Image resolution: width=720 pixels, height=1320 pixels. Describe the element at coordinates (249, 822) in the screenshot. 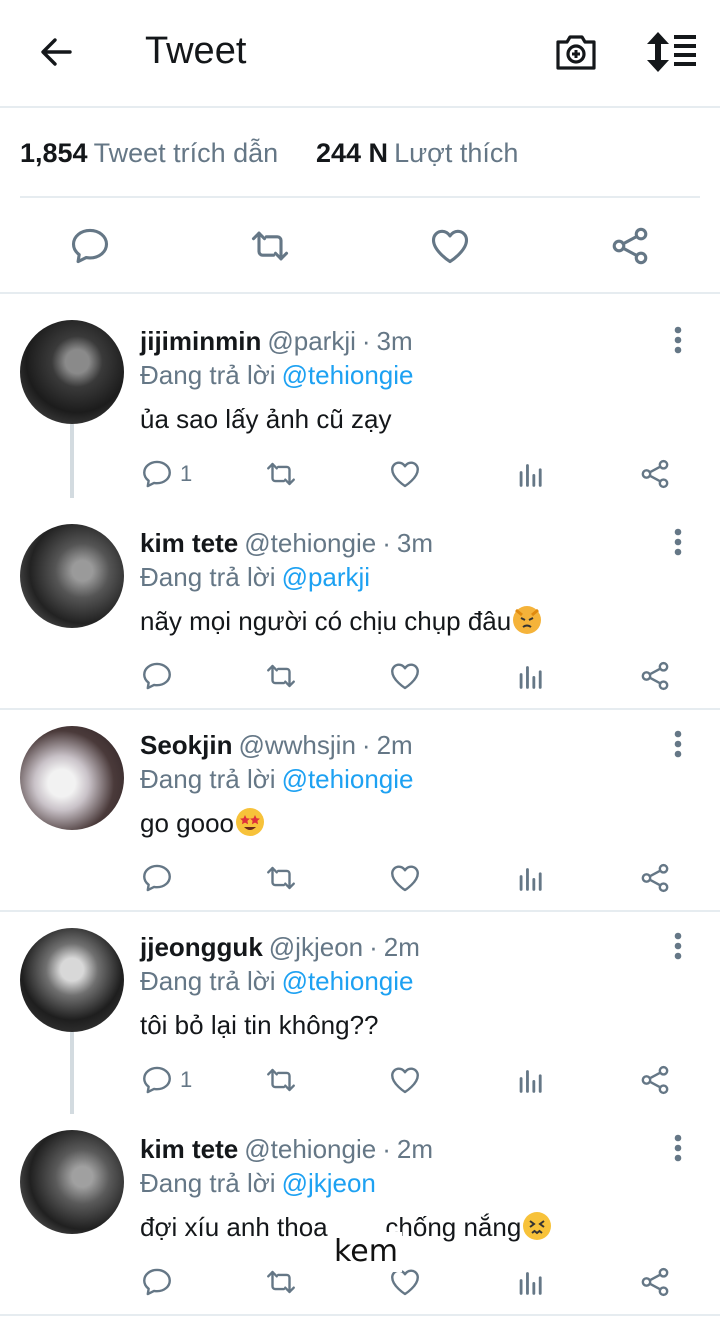

I see `star-struck-emoji-icon` at that location.